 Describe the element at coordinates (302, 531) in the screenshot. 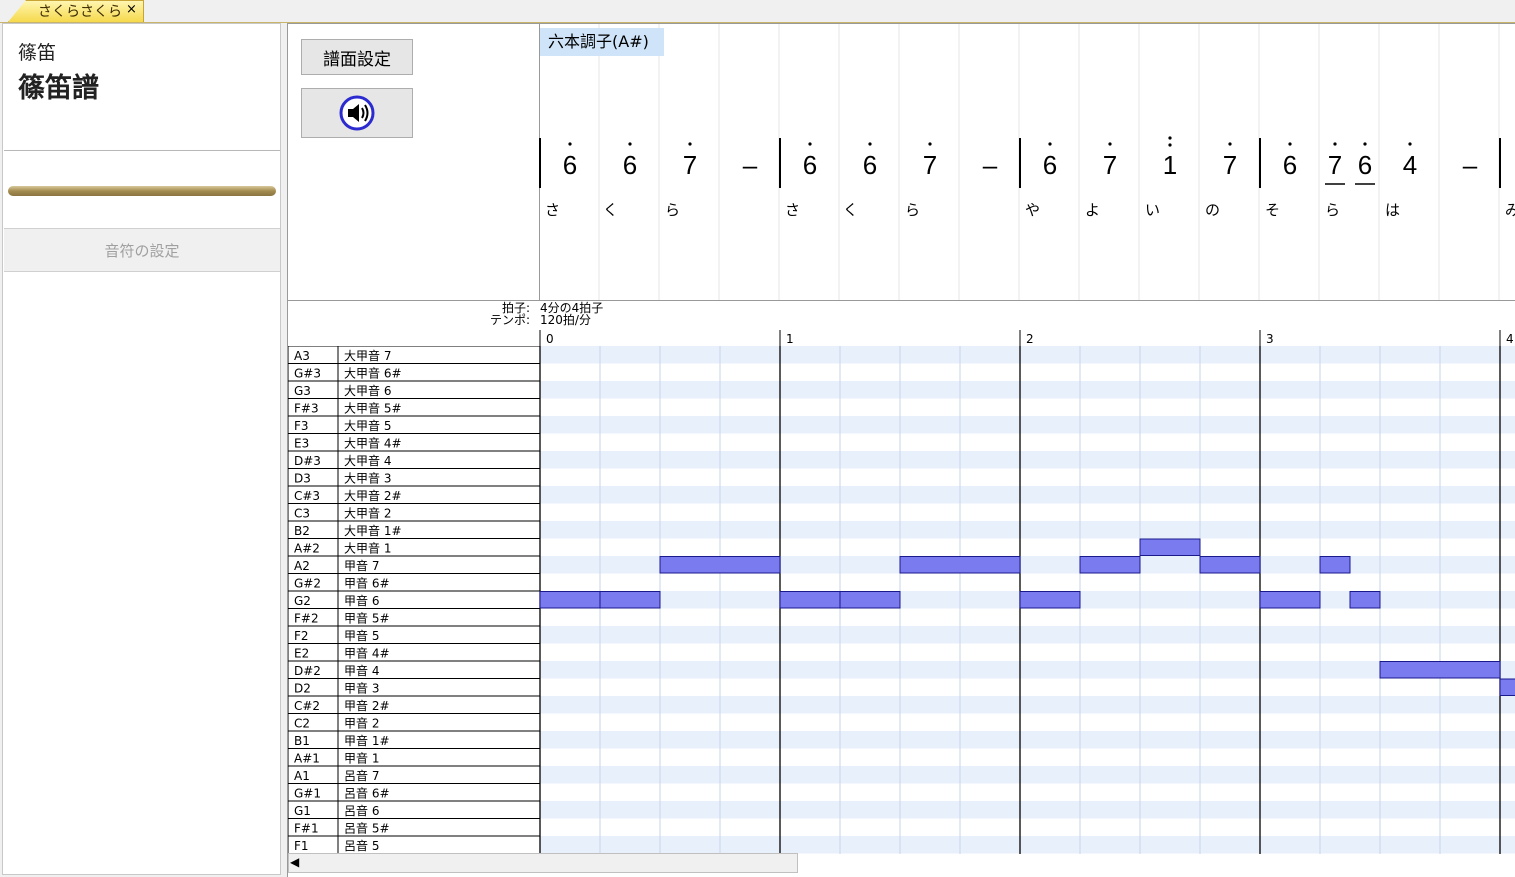

I see `pitch-label: B2` at that location.